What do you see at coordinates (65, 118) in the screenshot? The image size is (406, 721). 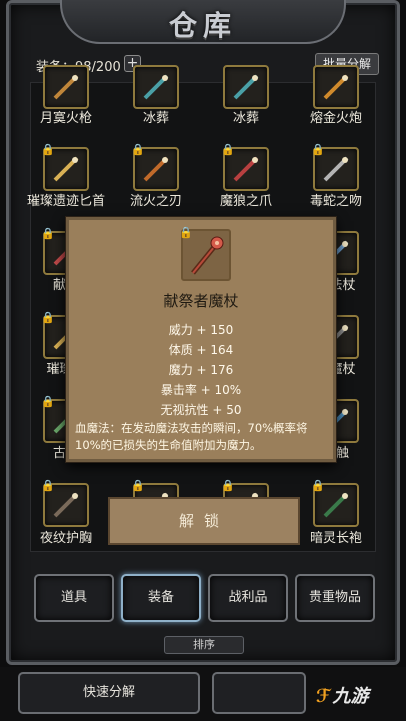 I see `item-name: 月寞火枪` at bounding box center [65, 118].